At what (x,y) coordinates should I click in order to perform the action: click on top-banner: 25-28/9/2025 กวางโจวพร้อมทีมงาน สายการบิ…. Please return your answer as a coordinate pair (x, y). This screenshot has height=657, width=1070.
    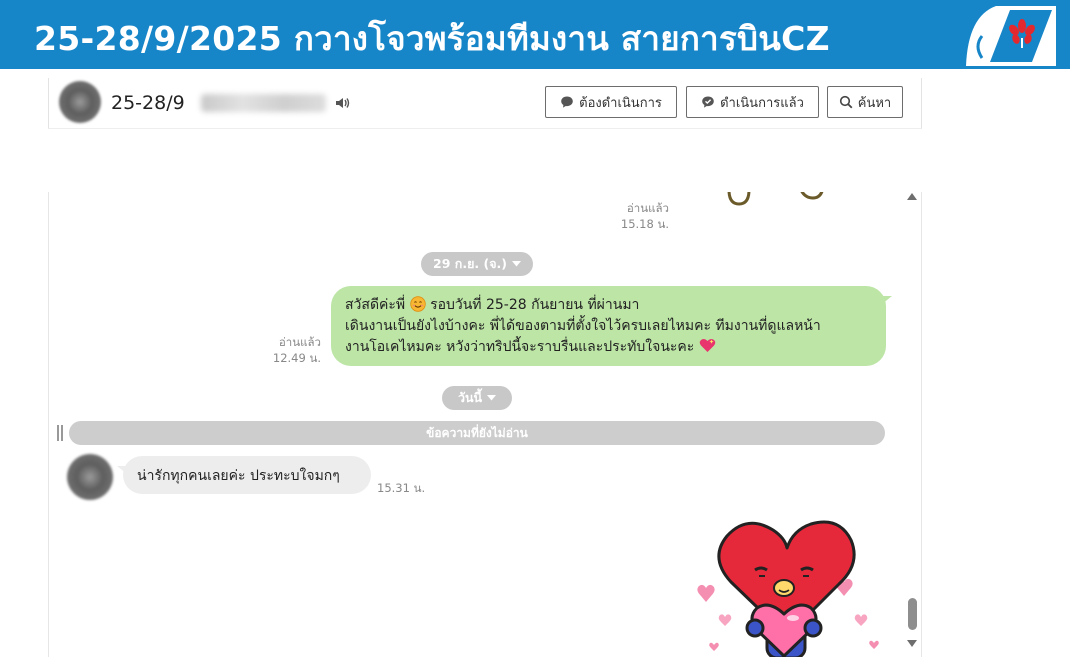
    Looking at the image, I should click on (535, 34).